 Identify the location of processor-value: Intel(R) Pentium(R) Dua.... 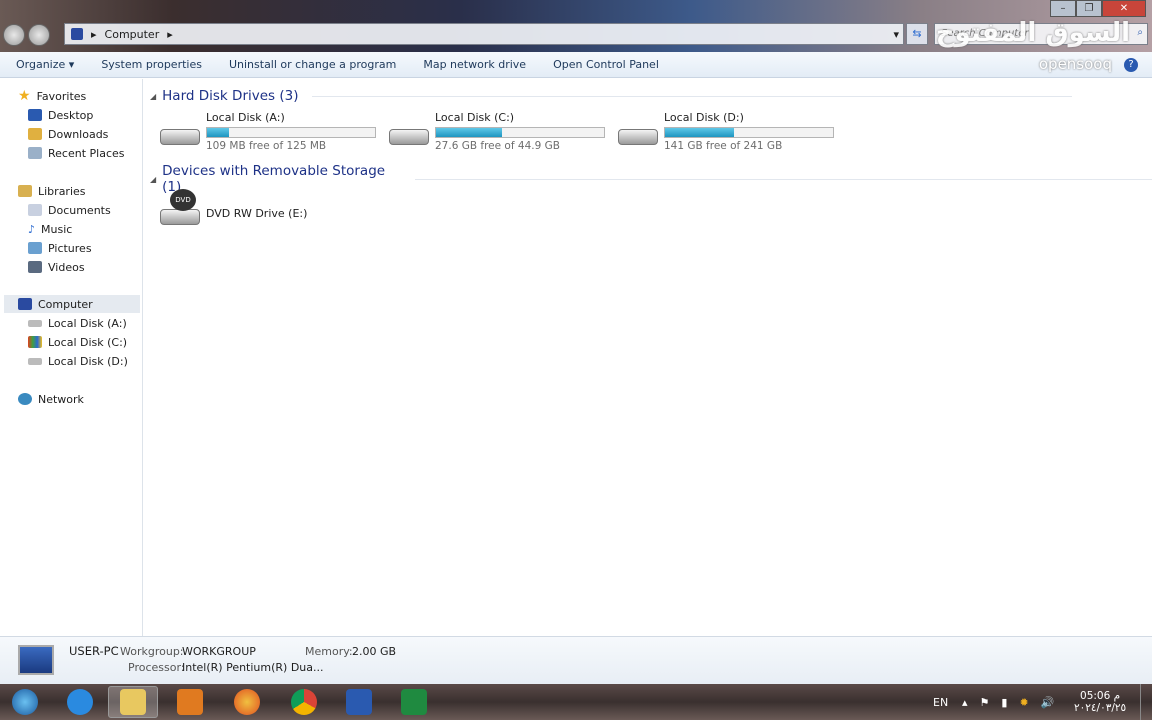
(253, 667).